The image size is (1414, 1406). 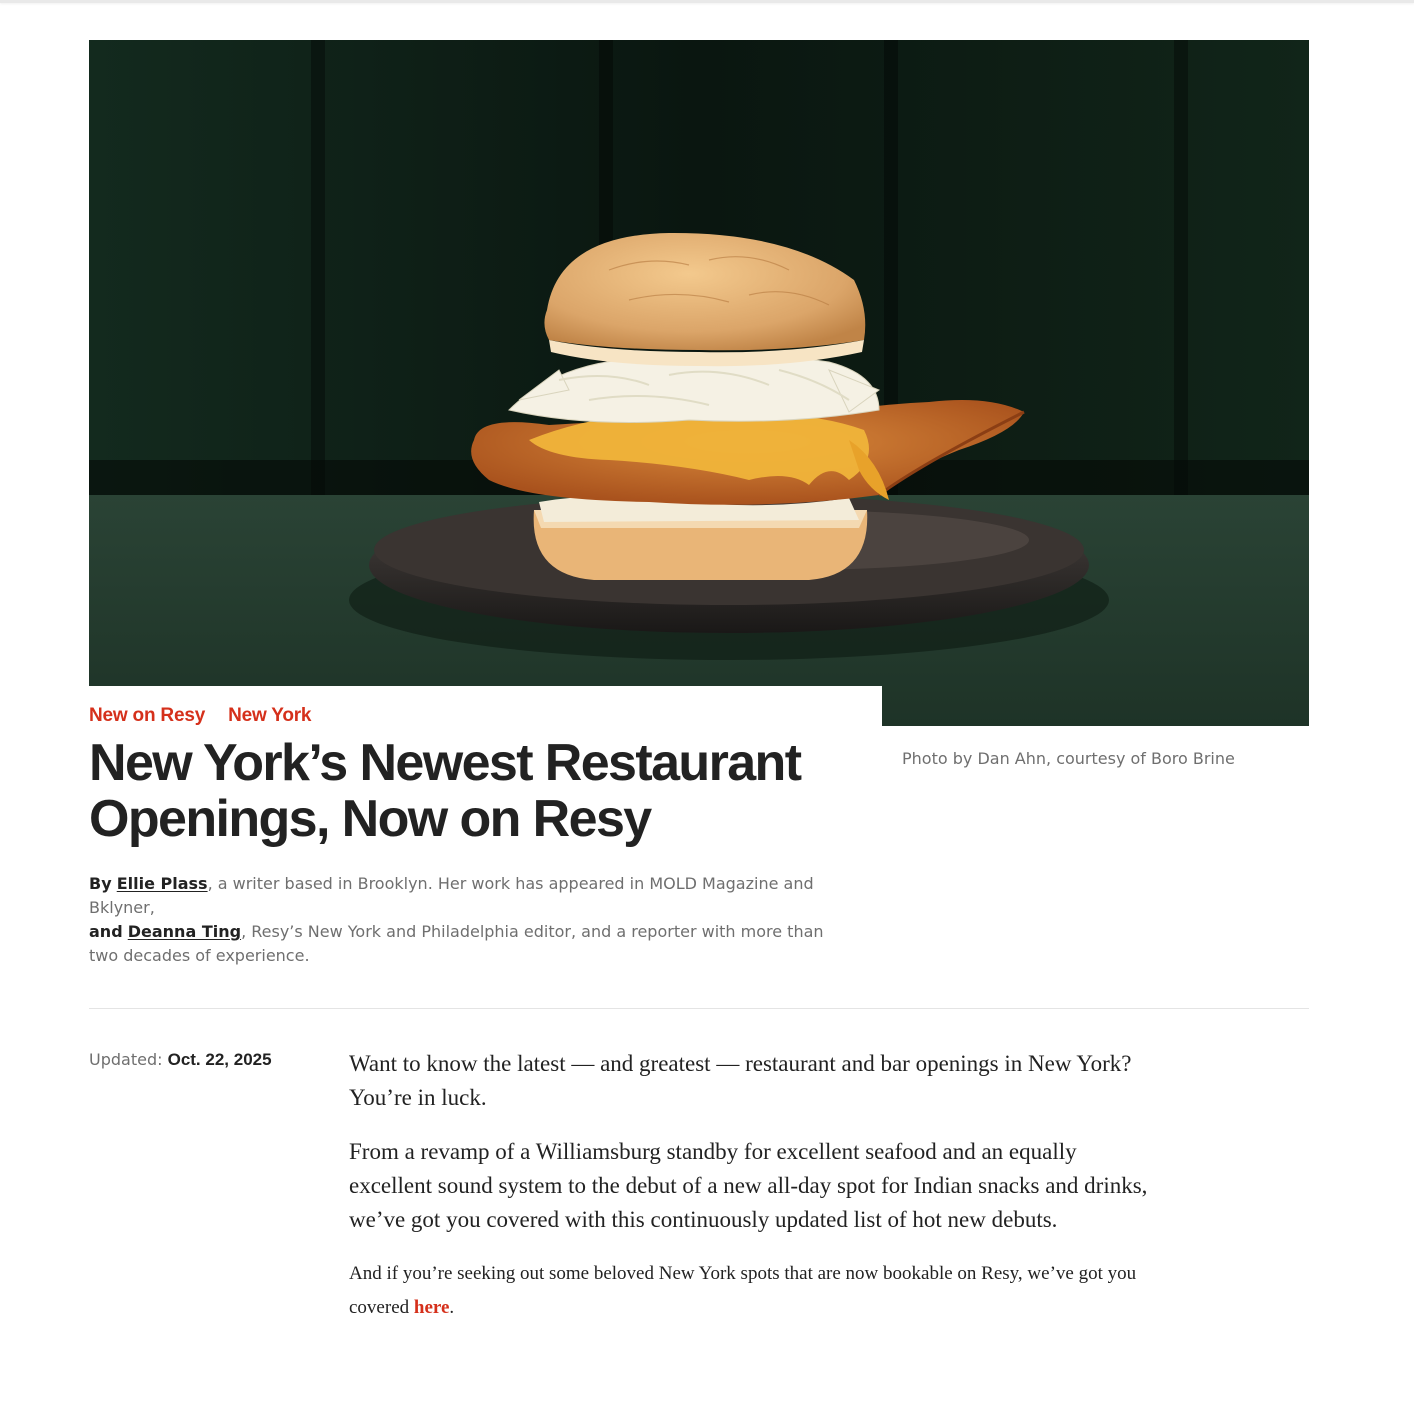 What do you see at coordinates (126, 1059) in the screenshot?
I see `updated-label: Updated:` at bounding box center [126, 1059].